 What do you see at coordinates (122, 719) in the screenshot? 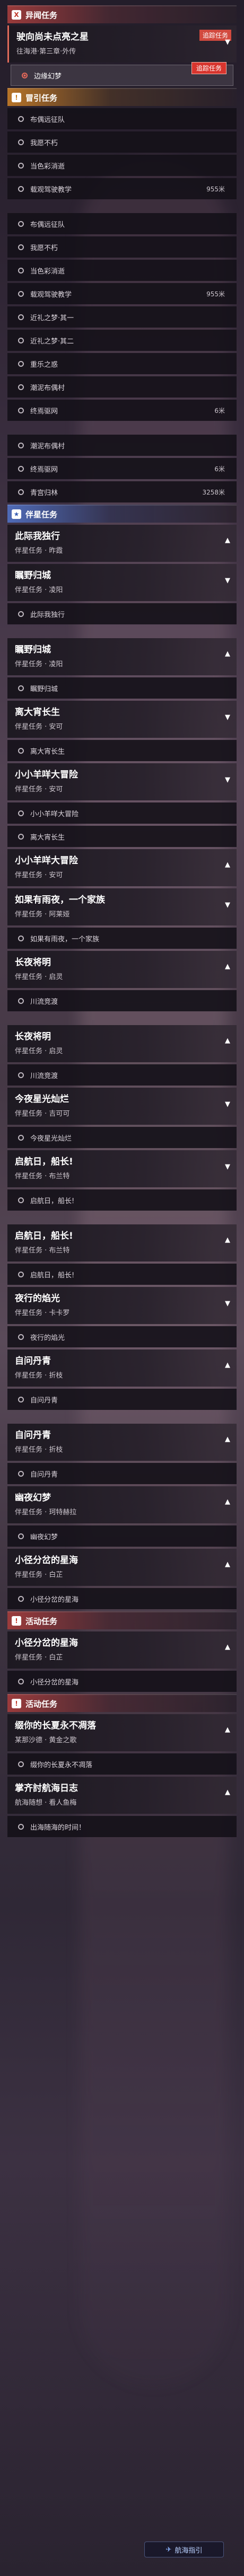
I see `quest-card: 离大宵长生伴星任务 · 安可 ▼` at bounding box center [122, 719].